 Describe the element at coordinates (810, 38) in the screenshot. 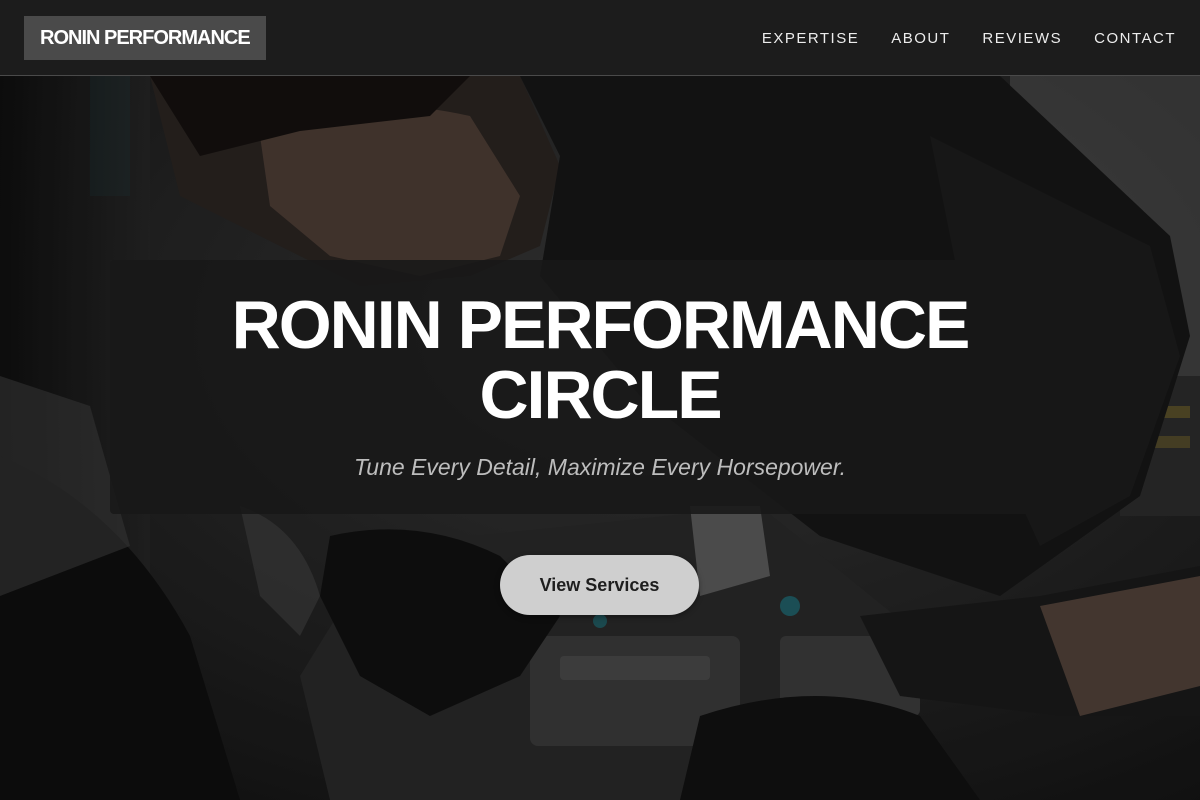

I see `nav-link-expertise: EXPERTISE` at that location.